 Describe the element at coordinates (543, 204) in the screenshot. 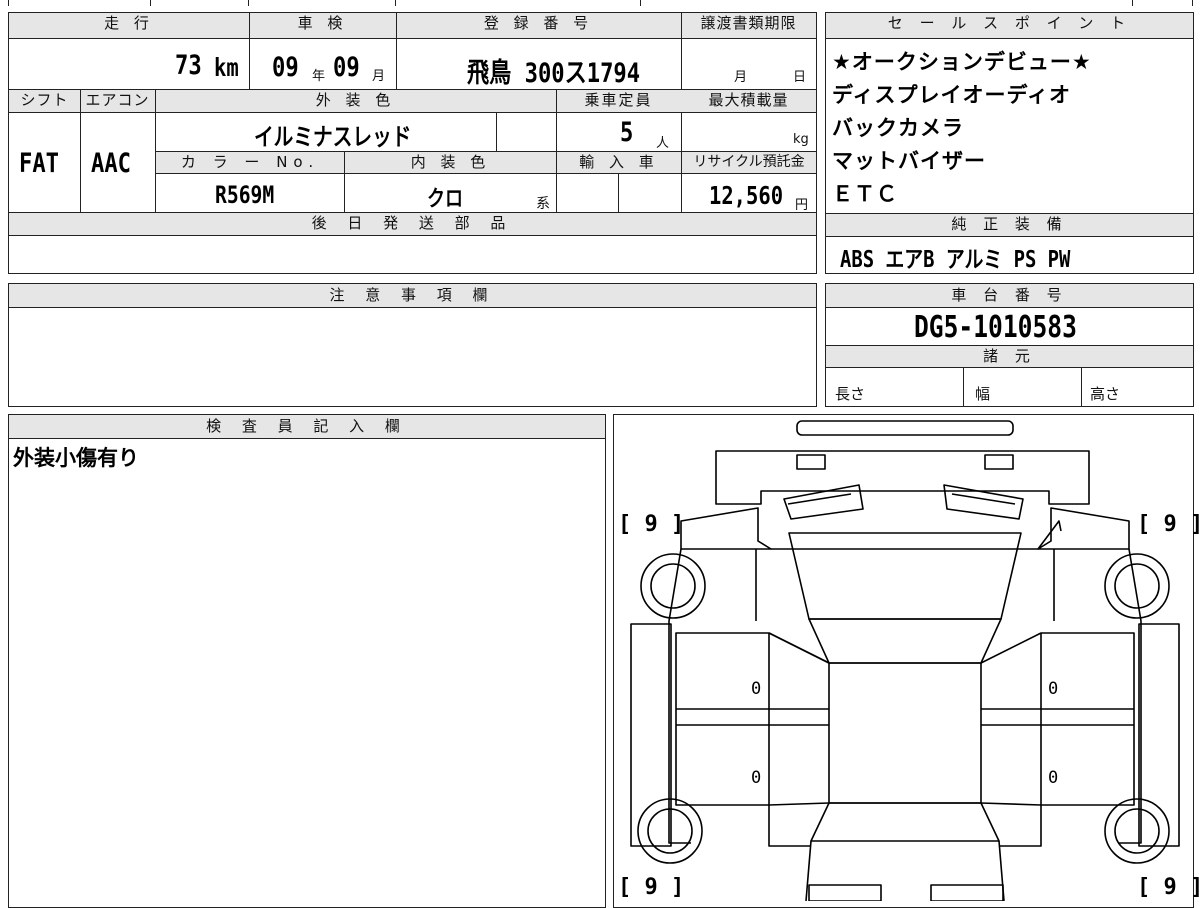

I see `interior-color-suffix: 系` at that location.